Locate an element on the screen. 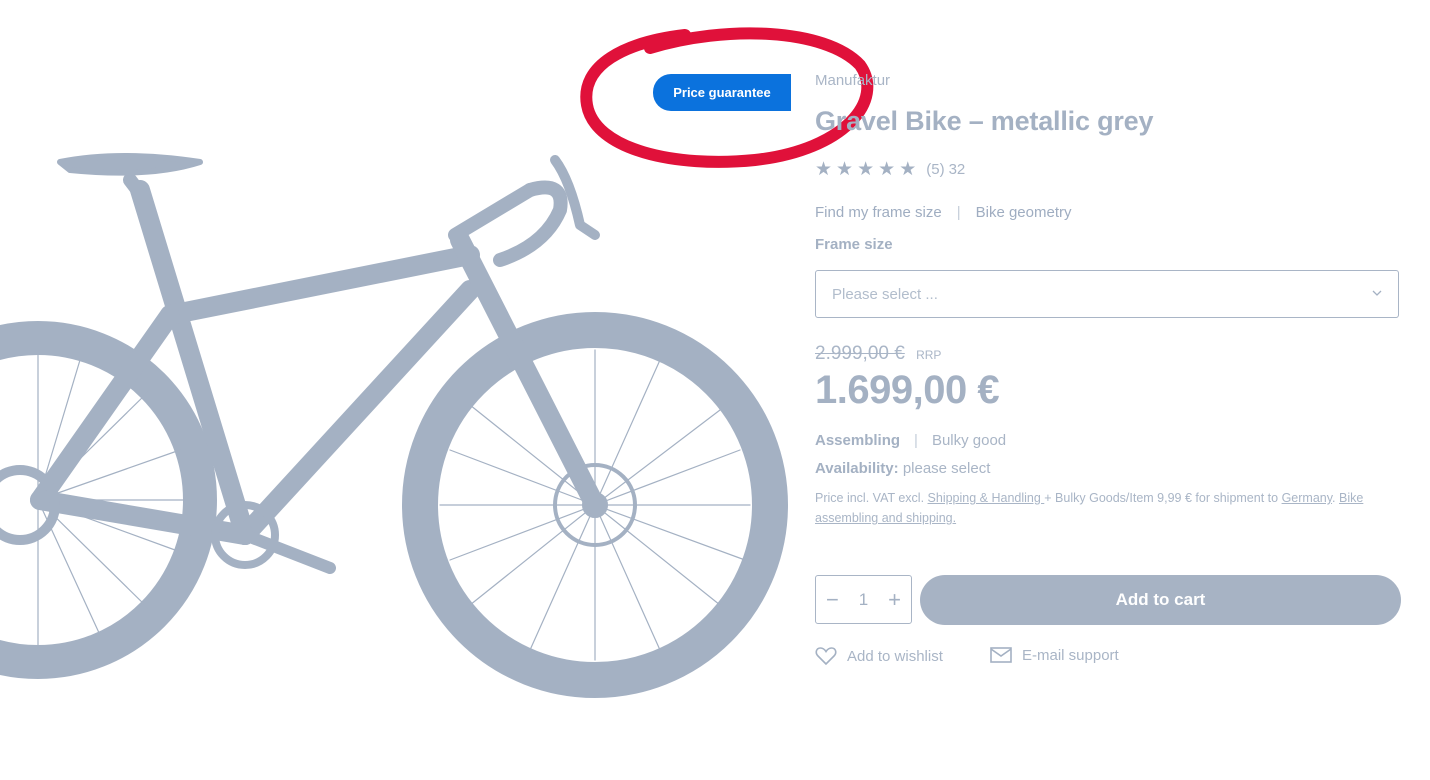 This screenshot has width=1430, height=780. quantity-value: 1 is located at coordinates (863, 600).